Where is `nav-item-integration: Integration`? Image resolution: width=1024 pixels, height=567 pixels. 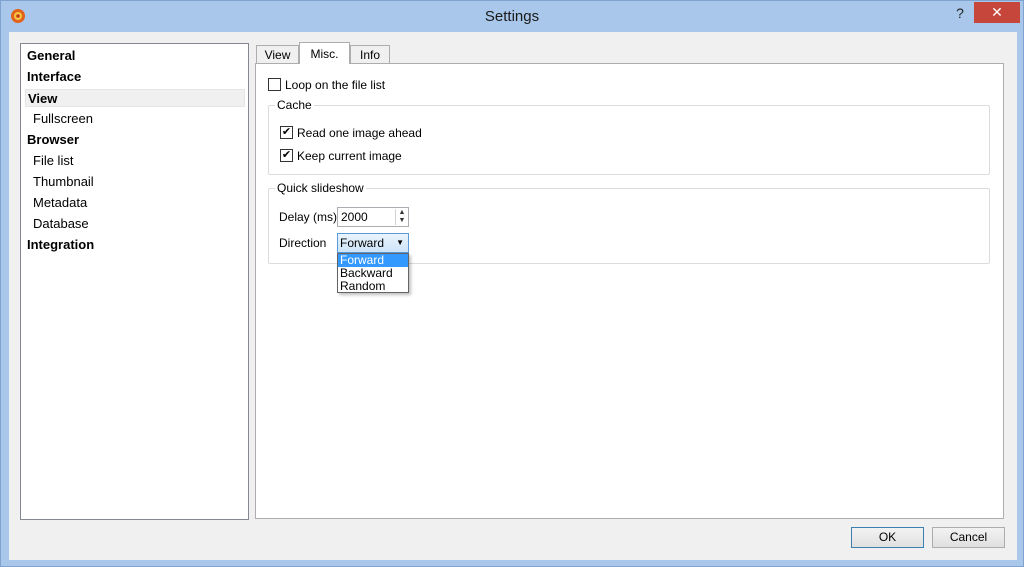
nav-item-integration: Integration is located at coordinates (135, 245).